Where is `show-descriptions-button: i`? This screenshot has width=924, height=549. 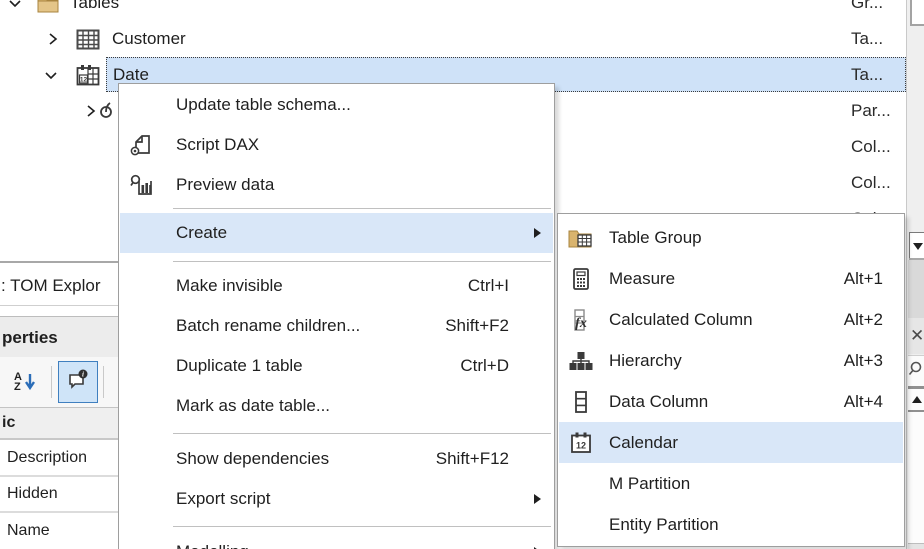 show-descriptions-button: i is located at coordinates (78, 382).